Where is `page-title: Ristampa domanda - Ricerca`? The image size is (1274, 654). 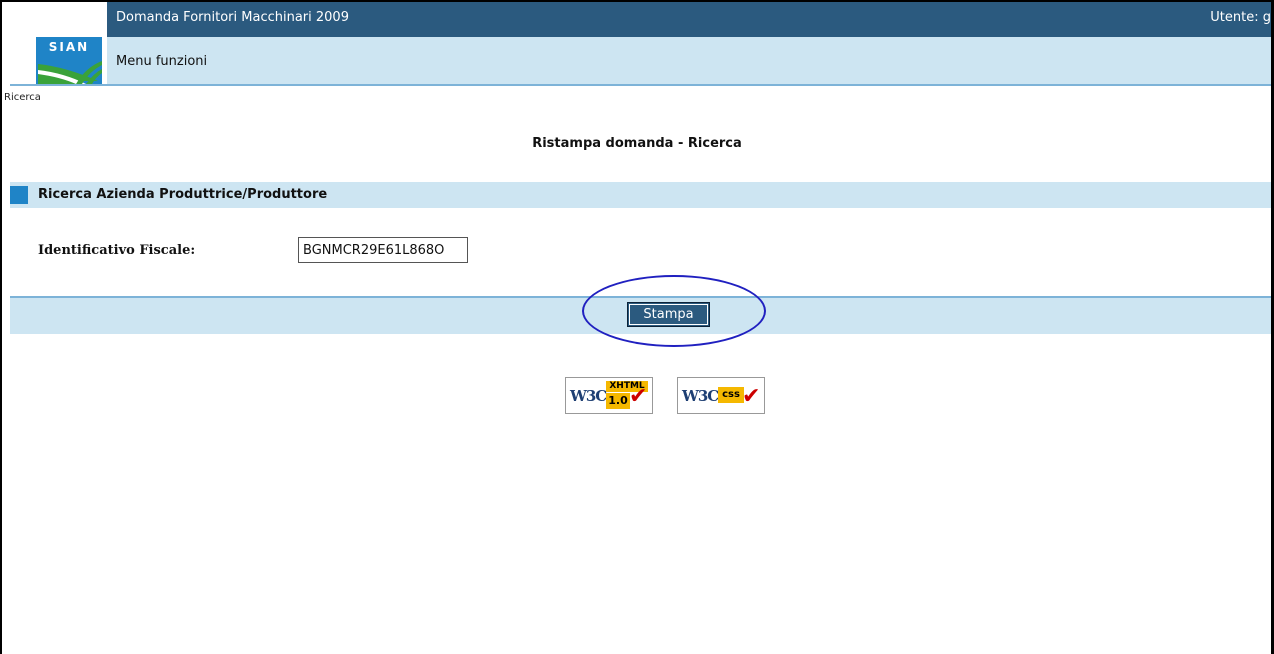
page-title: Ristampa domanda - Ricerca is located at coordinates (637, 143).